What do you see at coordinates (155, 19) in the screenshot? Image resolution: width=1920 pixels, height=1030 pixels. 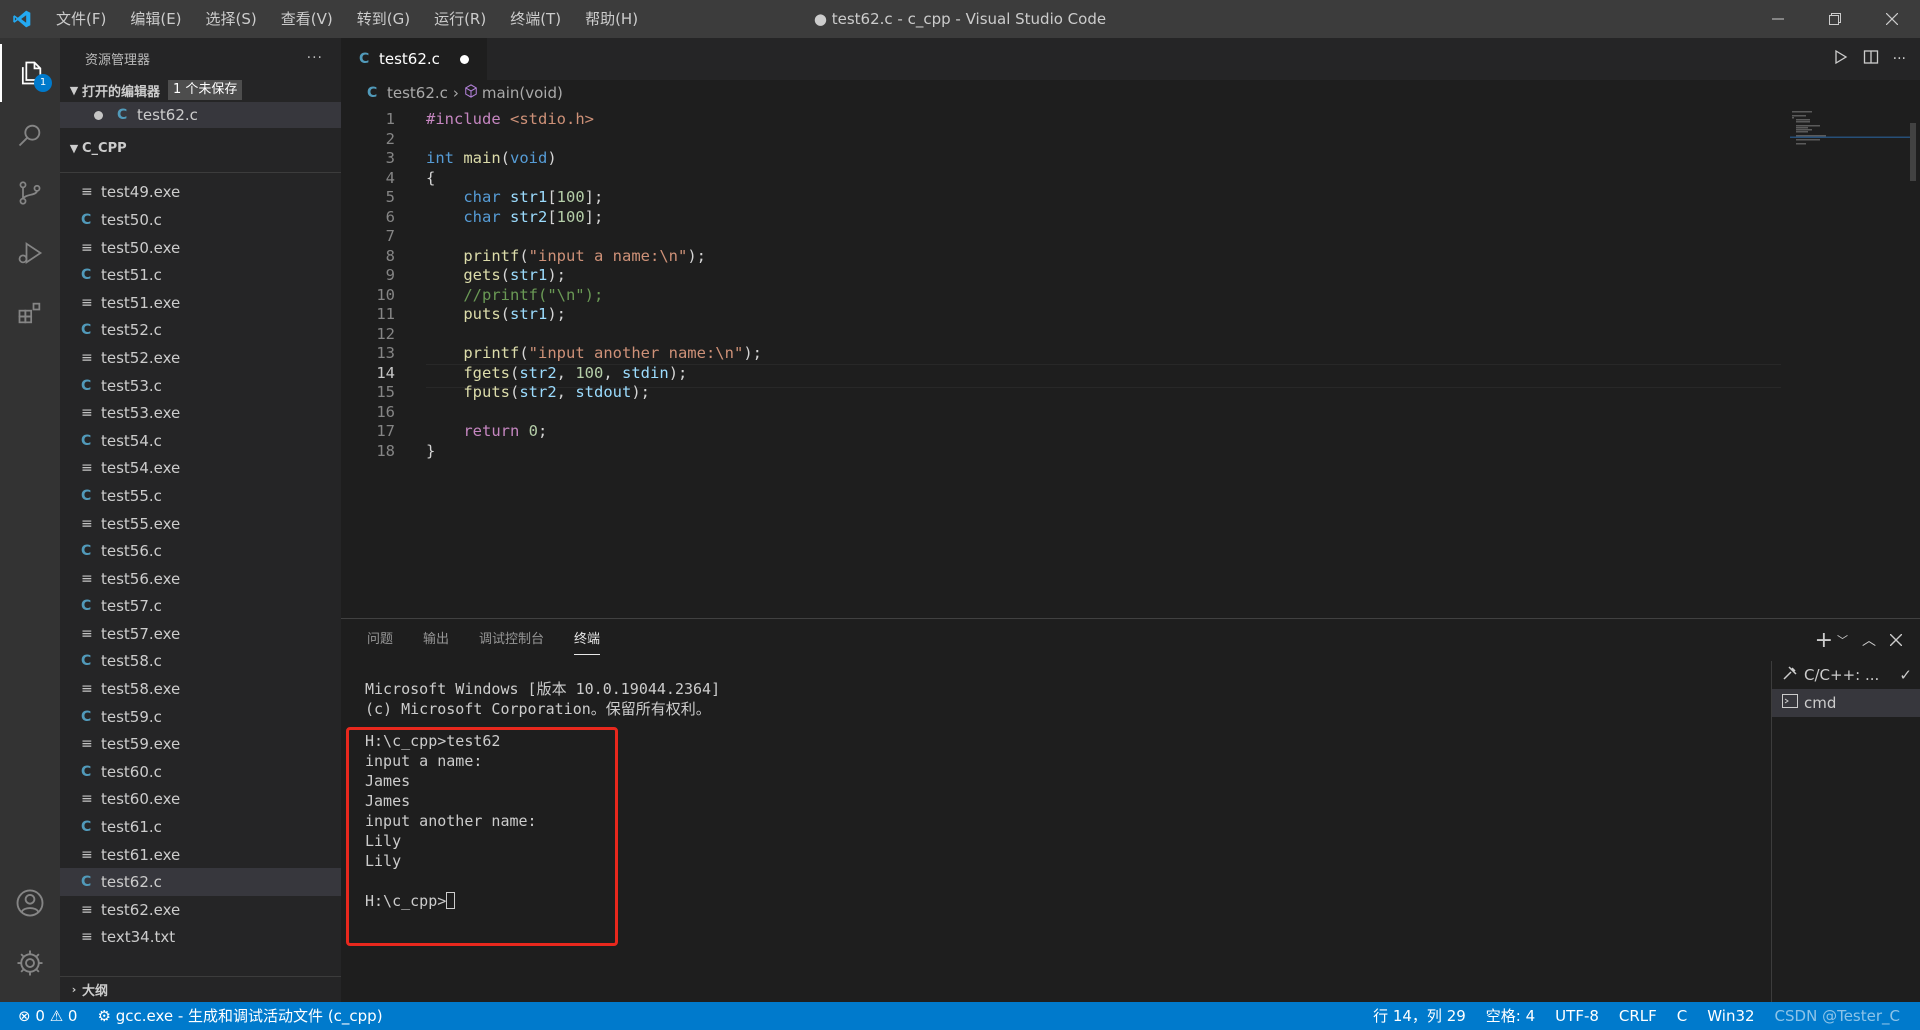 I see `menu-item-1: 编辑(E)` at bounding box center [155, 19].